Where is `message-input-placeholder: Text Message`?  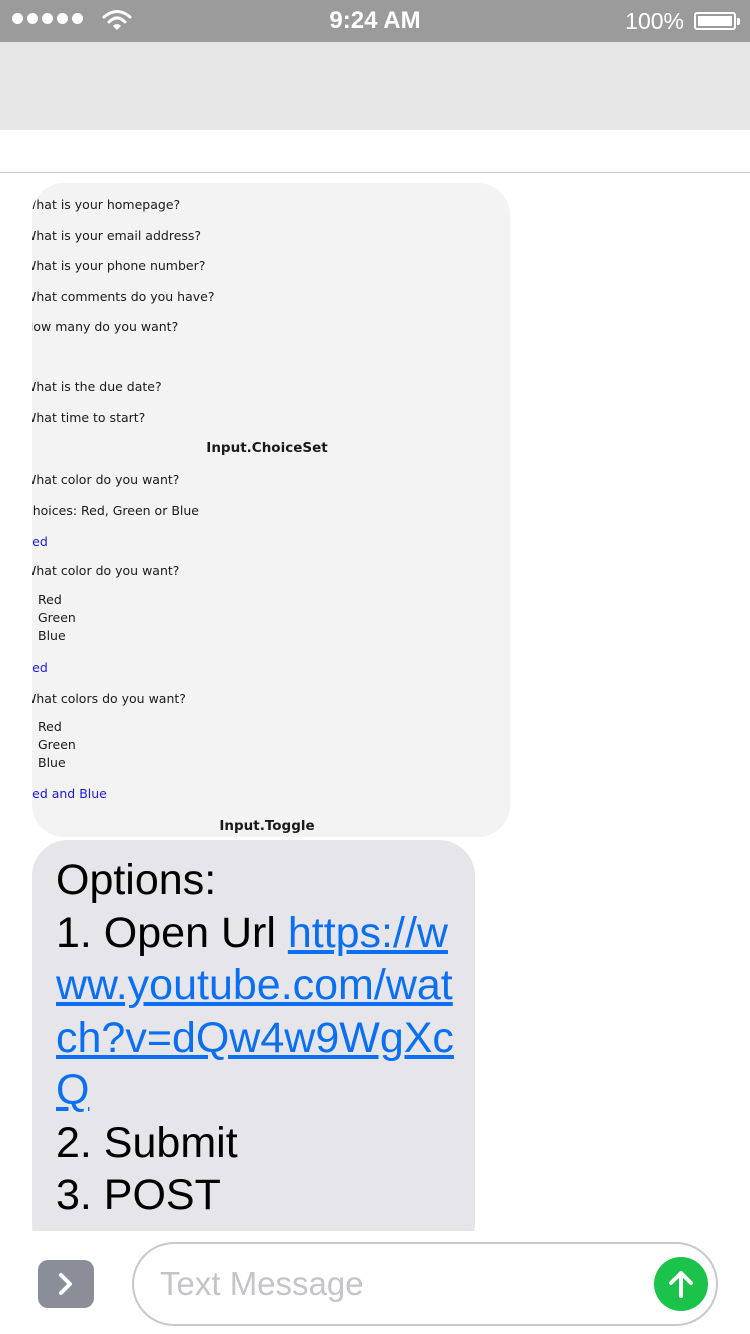 message-input-placeholder: Text Message is located at coordinates (262, 1283).